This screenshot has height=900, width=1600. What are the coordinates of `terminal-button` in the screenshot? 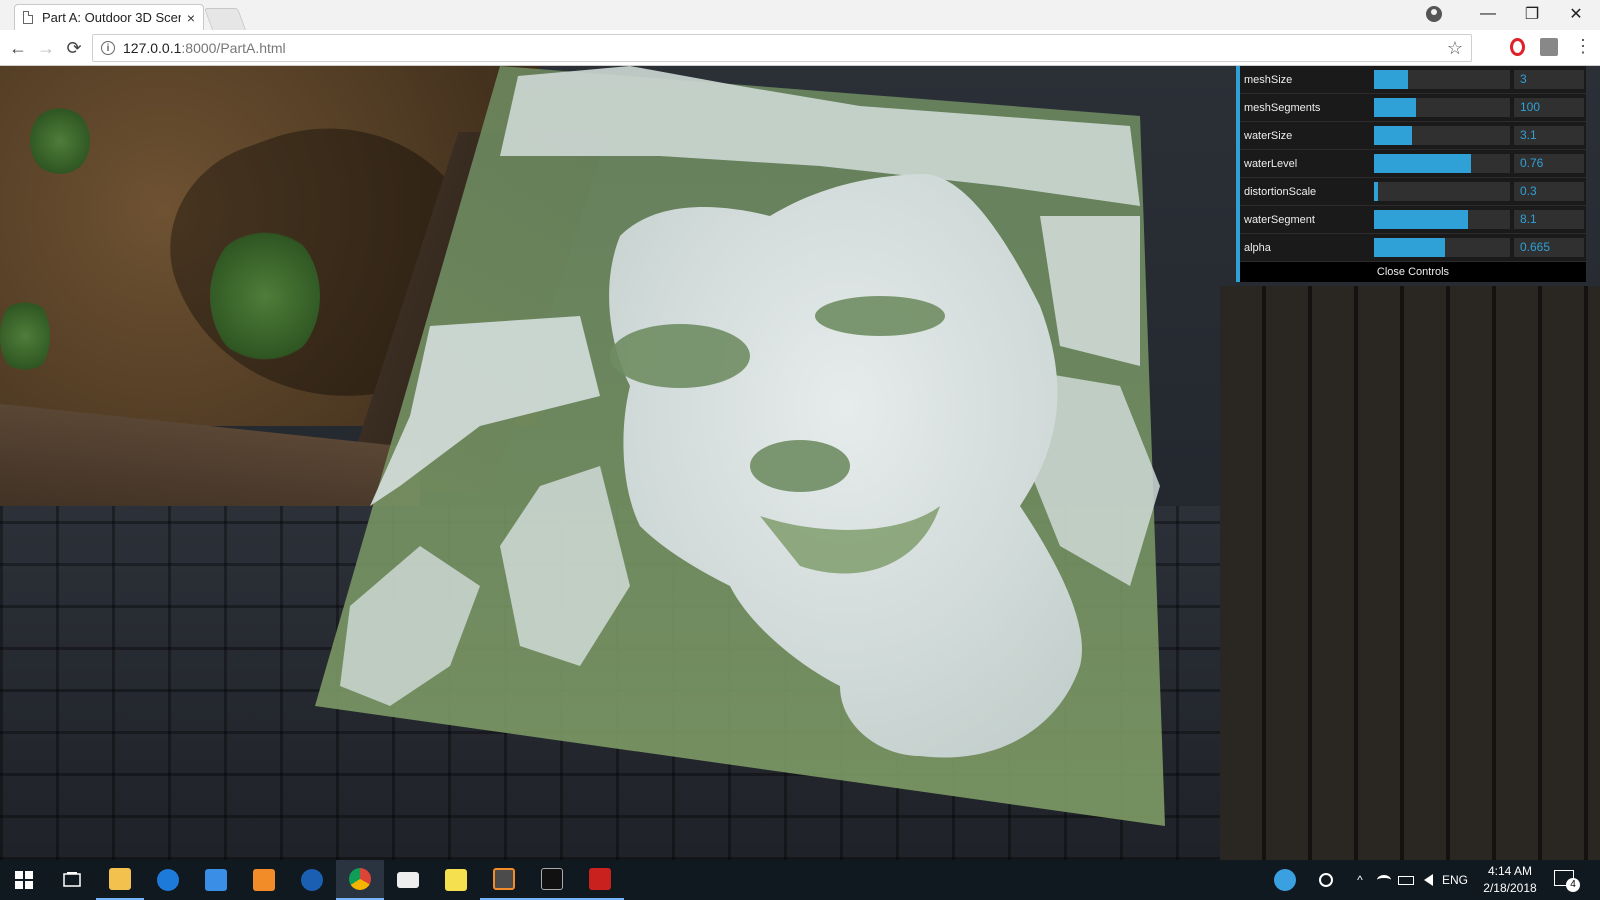 It's located at (552, 880).